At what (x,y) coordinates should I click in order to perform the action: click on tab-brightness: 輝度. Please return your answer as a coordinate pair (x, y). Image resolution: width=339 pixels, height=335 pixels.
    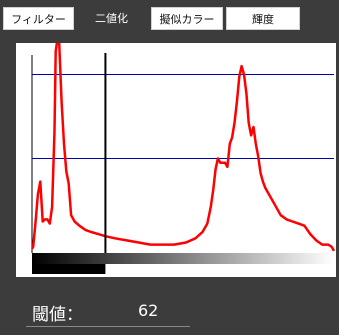
    Looking at the image, I should click on (263, 18).